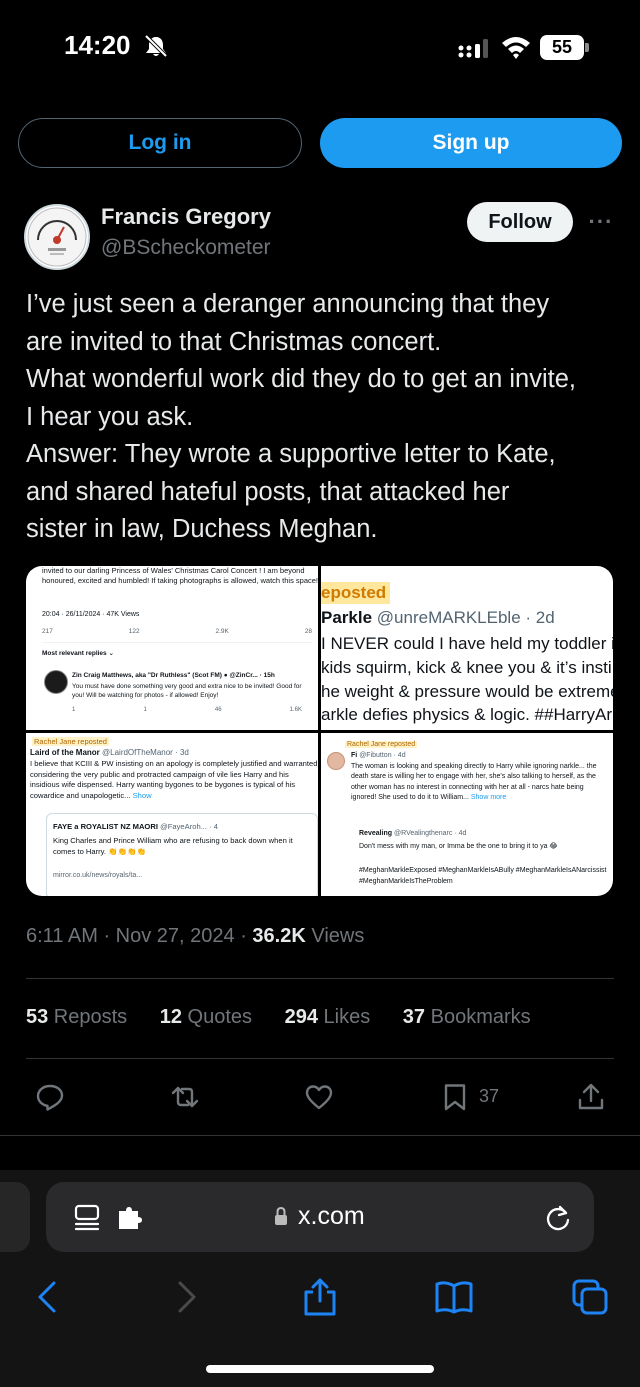 Image resolution: width=640 pixels, height=1387 pixels. Describe the element at coordinates (320, 48) in the screenshot. I see `status-bar: 14:20 55` at that location.